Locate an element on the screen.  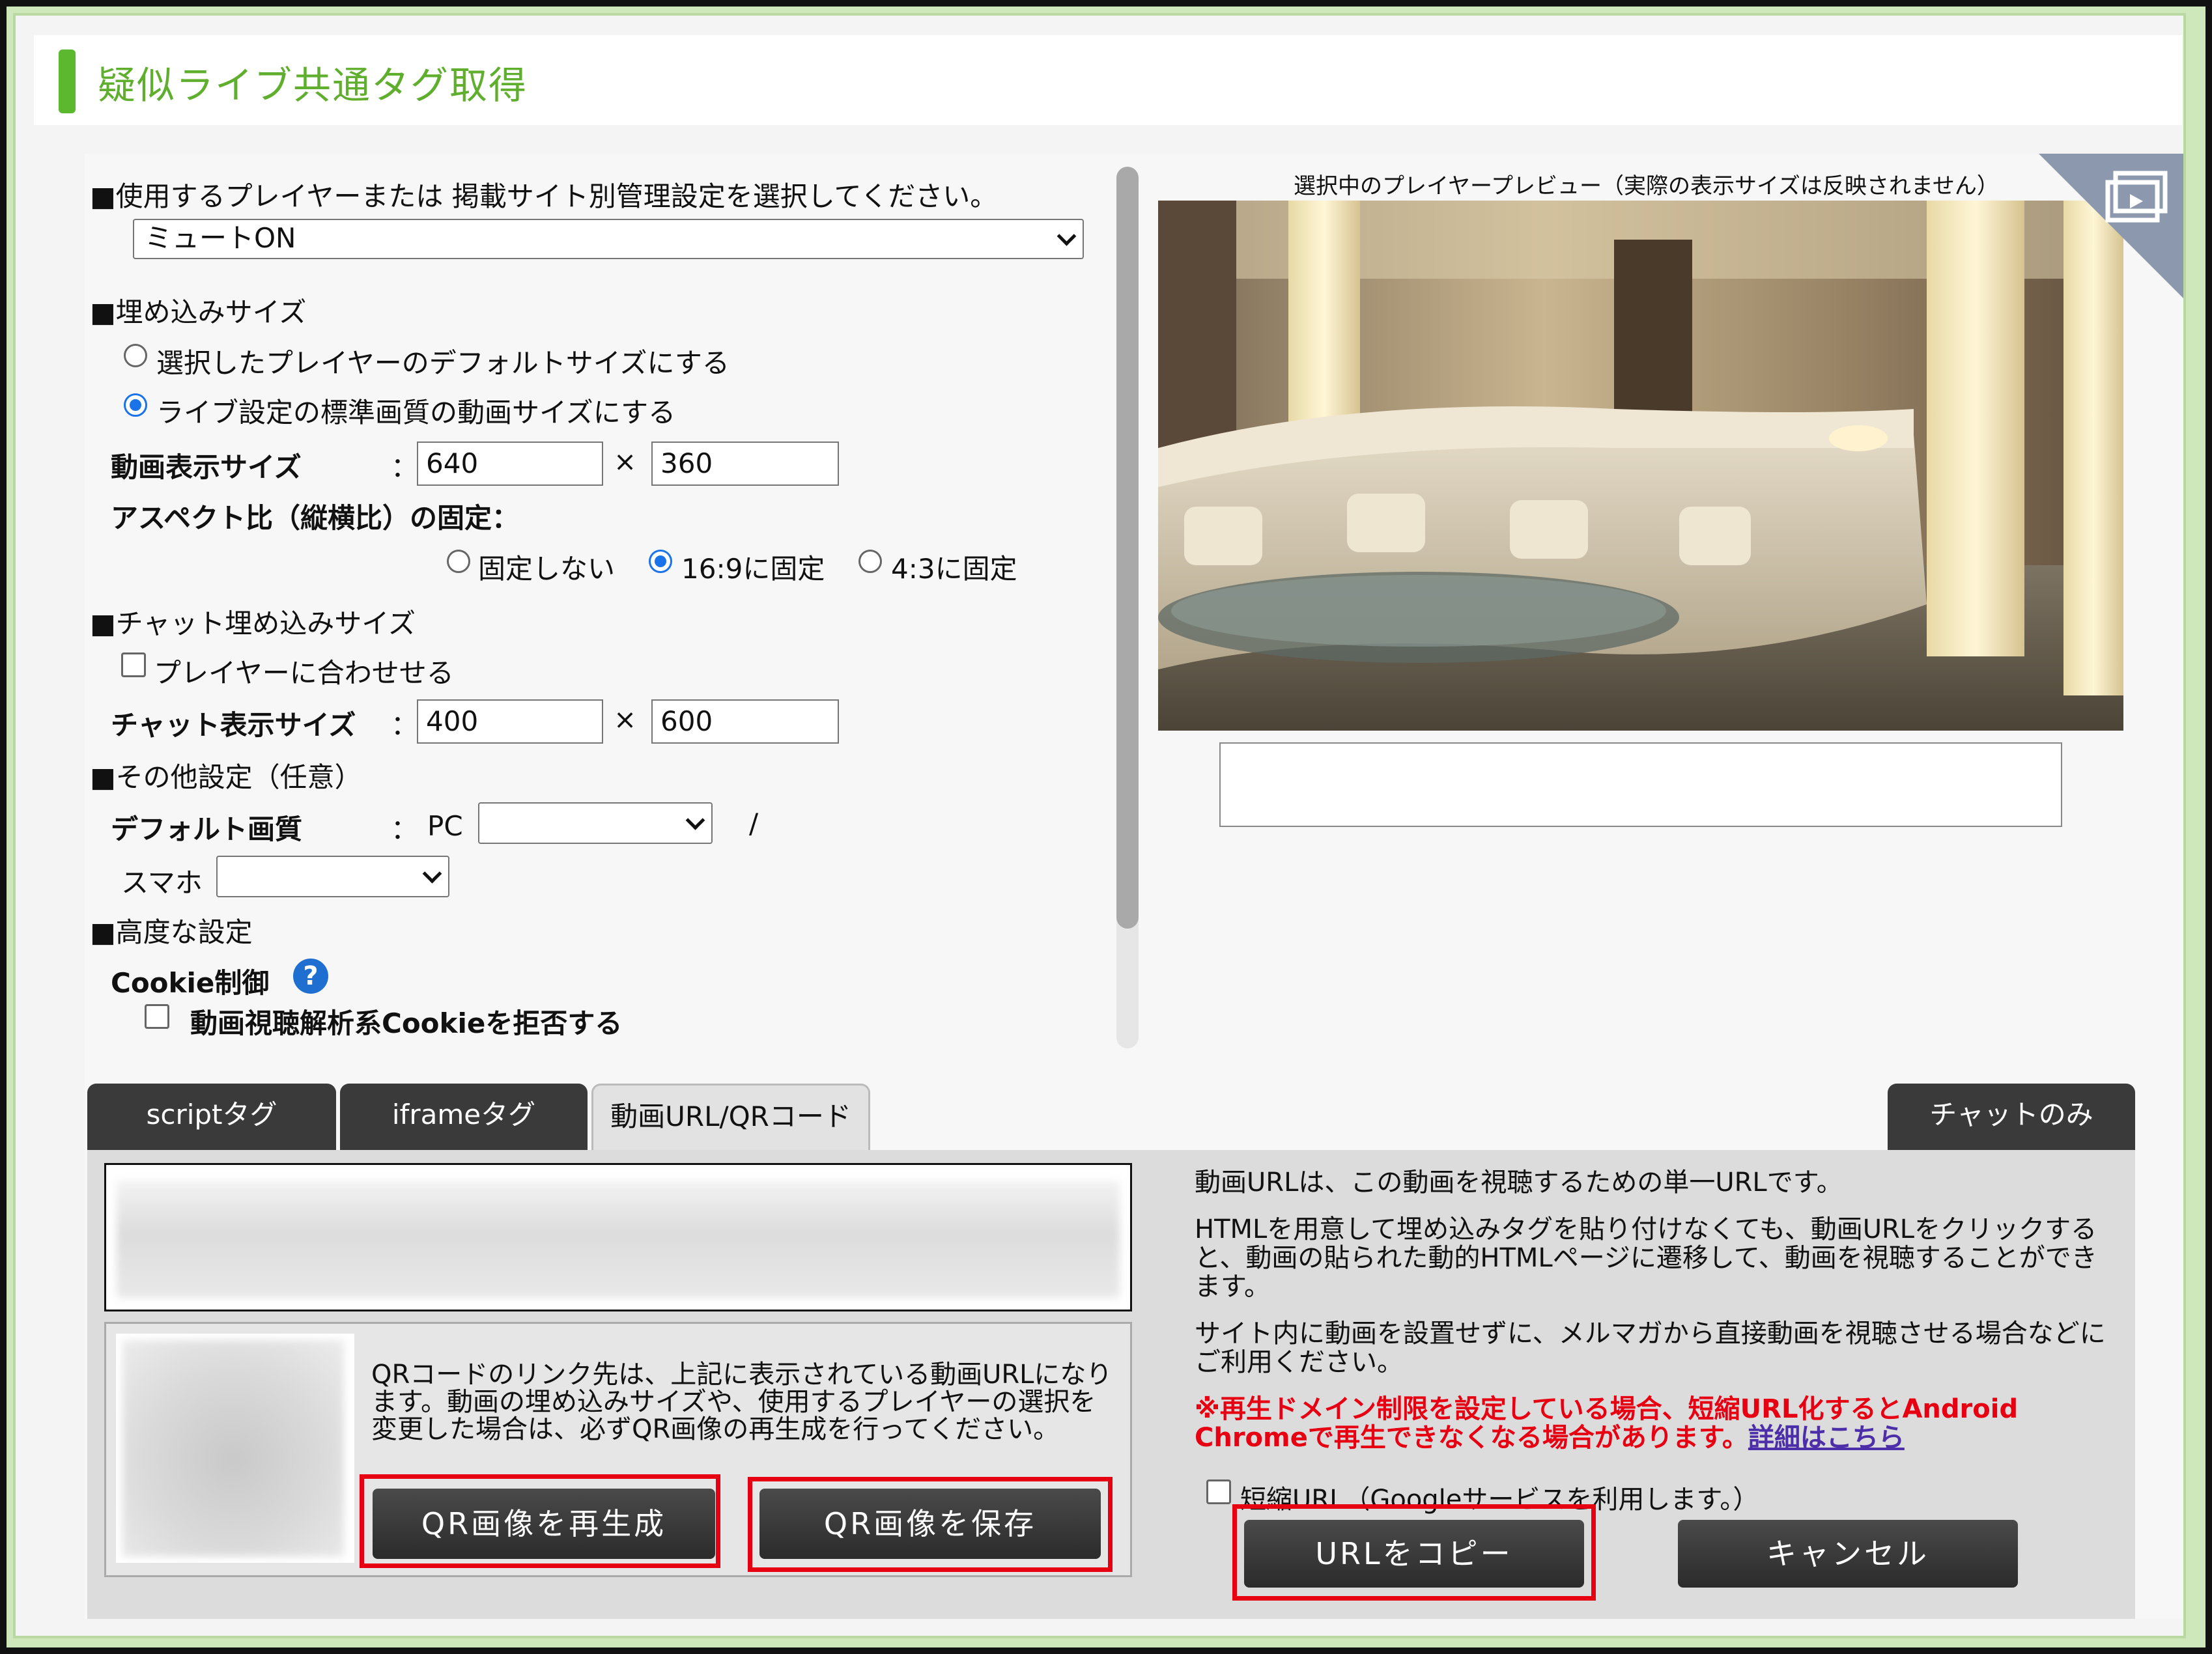
aspect-ratio-label: アスペクト比（縦横比）の固定： is located at coordinates (315, 518).